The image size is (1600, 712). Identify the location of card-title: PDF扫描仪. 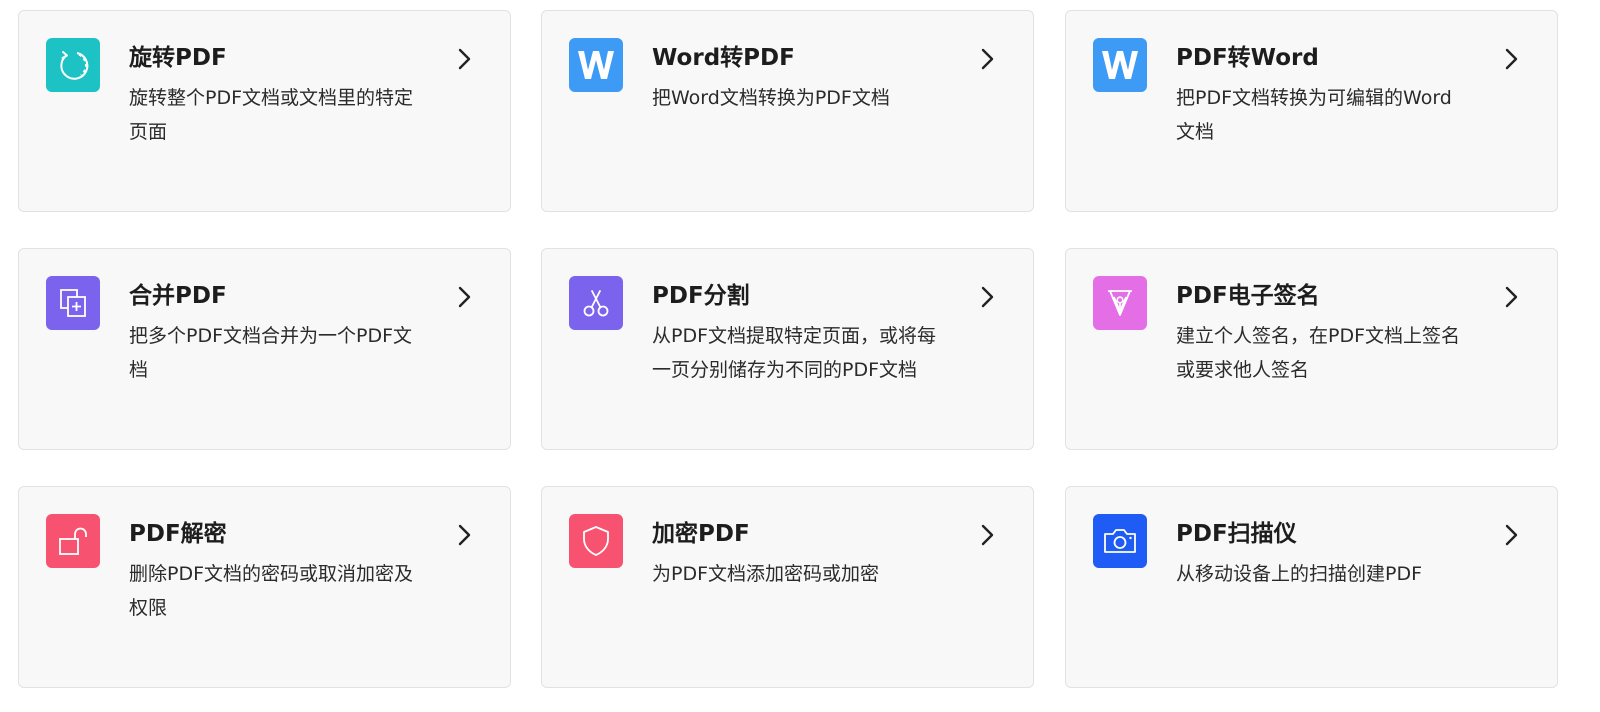
(1236, 534).